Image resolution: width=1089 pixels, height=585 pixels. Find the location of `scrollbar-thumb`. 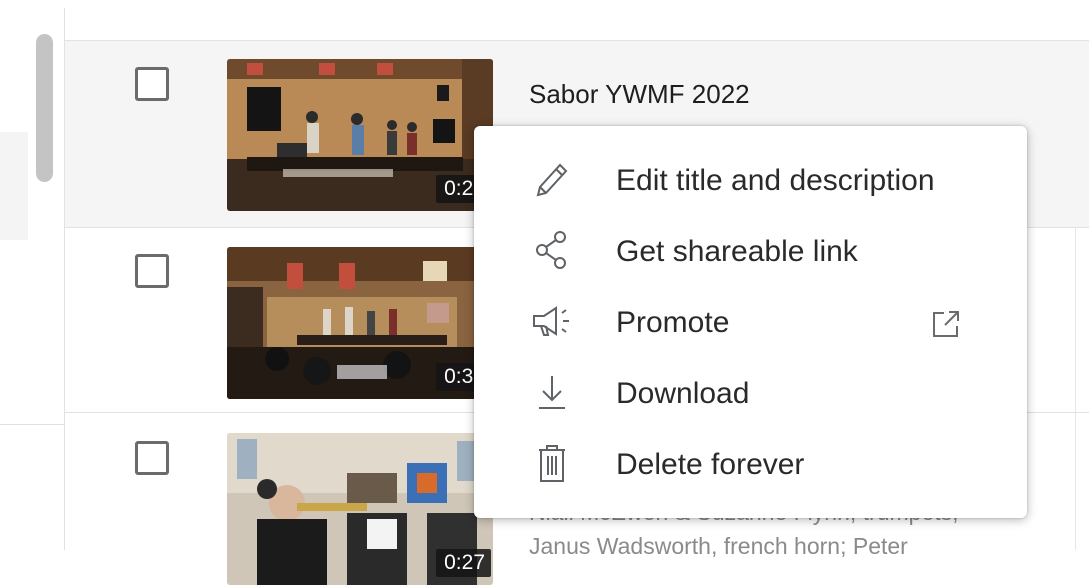

scrollbar-thumb is located at coordinates (44, 108).